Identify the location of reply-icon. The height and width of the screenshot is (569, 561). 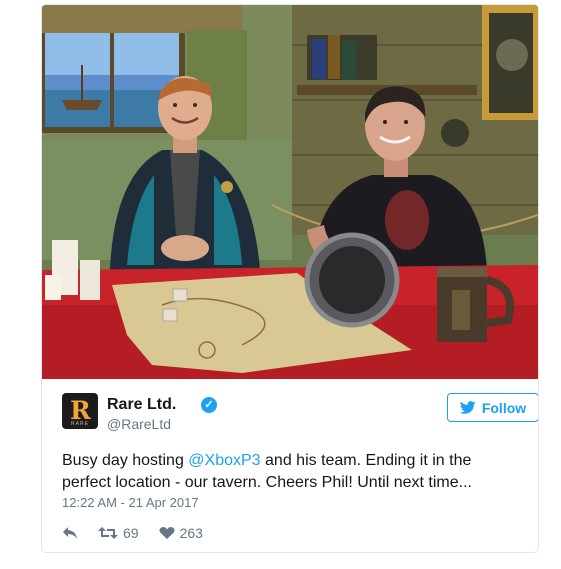
(70, 533).